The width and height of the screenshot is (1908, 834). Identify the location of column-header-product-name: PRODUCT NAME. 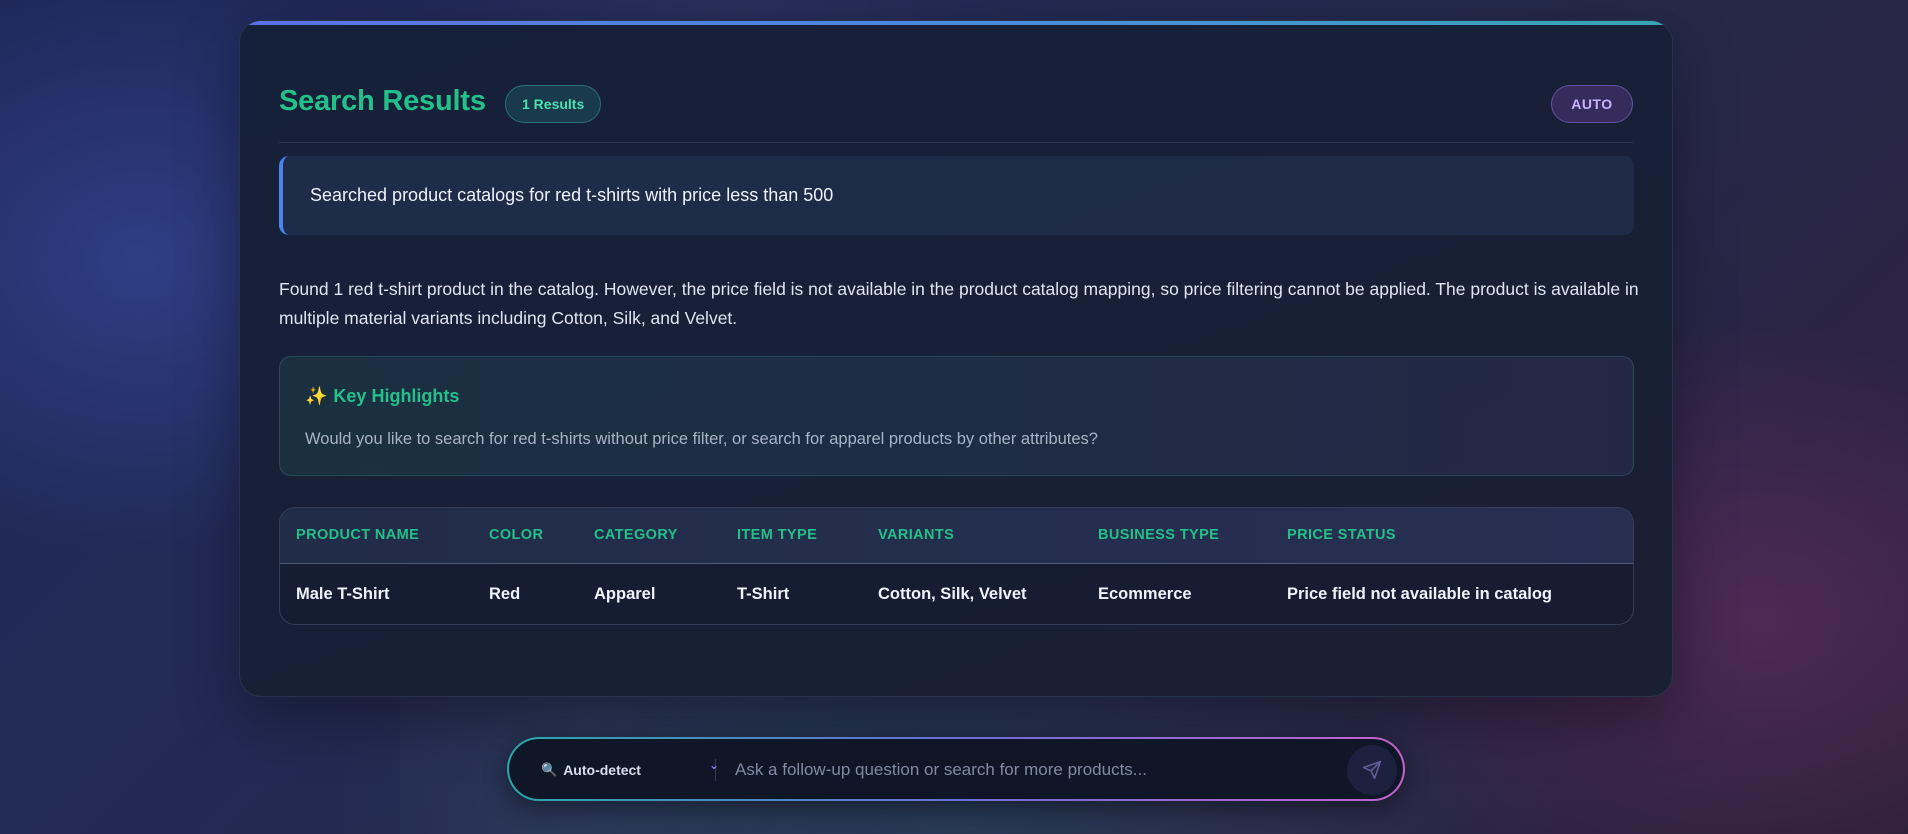
(376, 536).